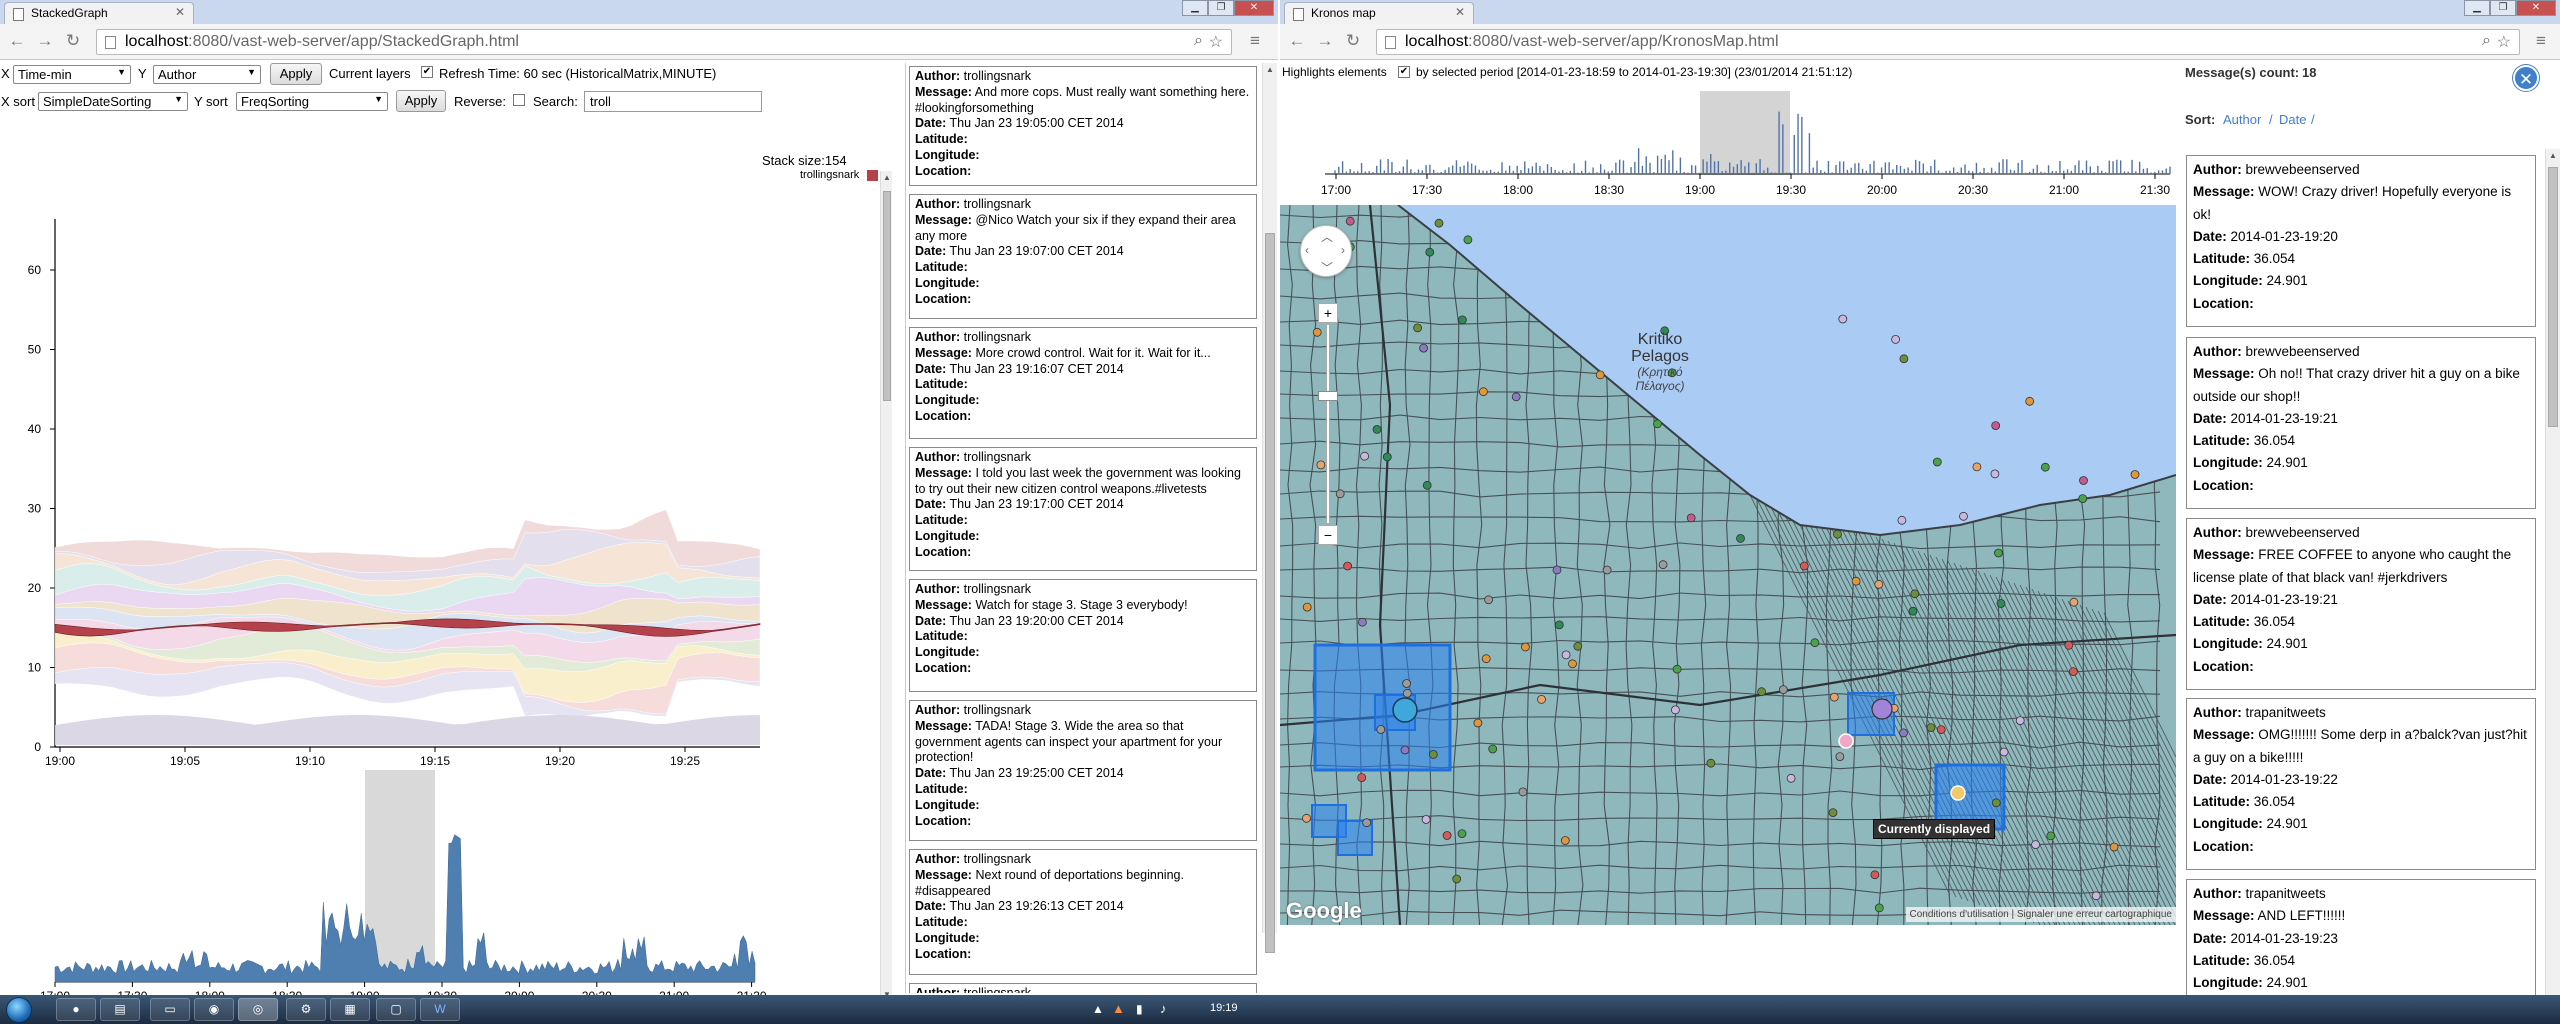  I want to click on sort-author-link: Author, so click(2242, 119).